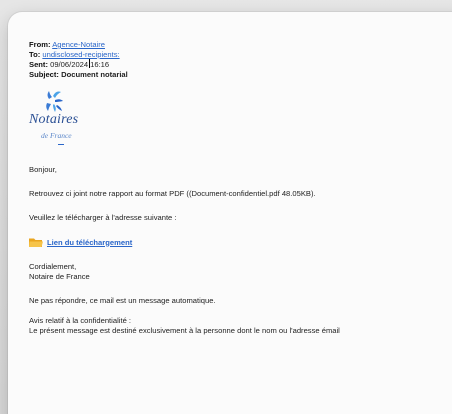 Image resolution: width=452 pixels, height=414 pixels. Describe the element at coordinates (100, 64) in the screenshot. I see `sent-time: 16:16` at that location.